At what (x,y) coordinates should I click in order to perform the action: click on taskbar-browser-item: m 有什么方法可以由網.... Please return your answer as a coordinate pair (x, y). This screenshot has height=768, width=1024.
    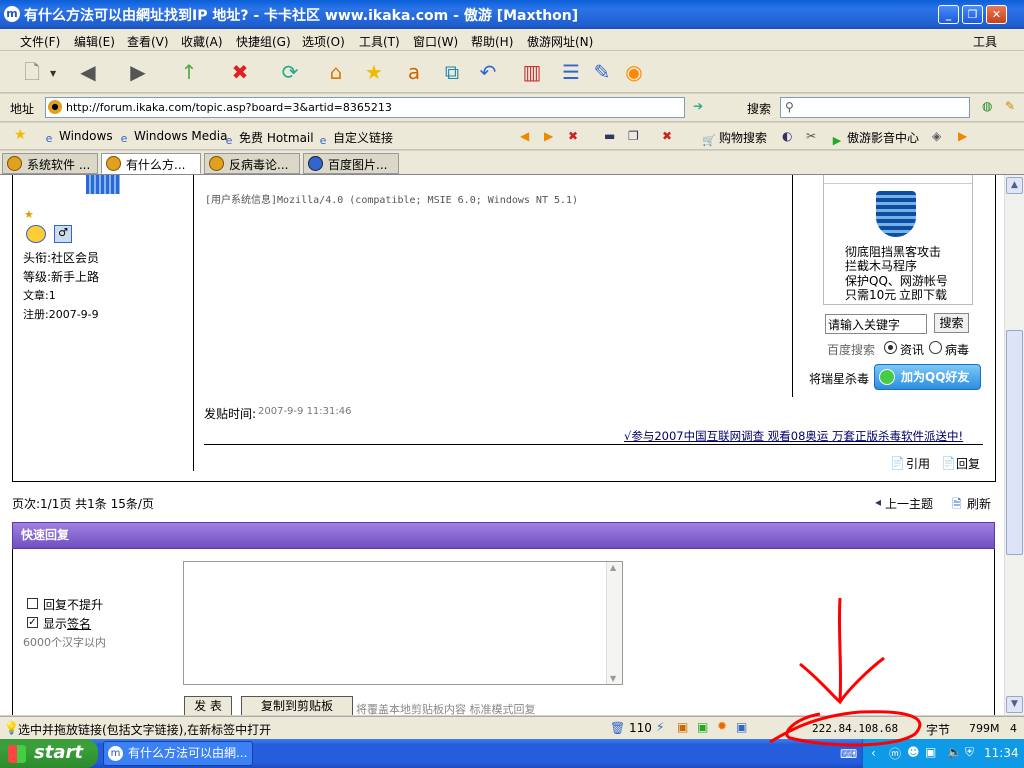
    Looking at the image, I should click on (178, 753).